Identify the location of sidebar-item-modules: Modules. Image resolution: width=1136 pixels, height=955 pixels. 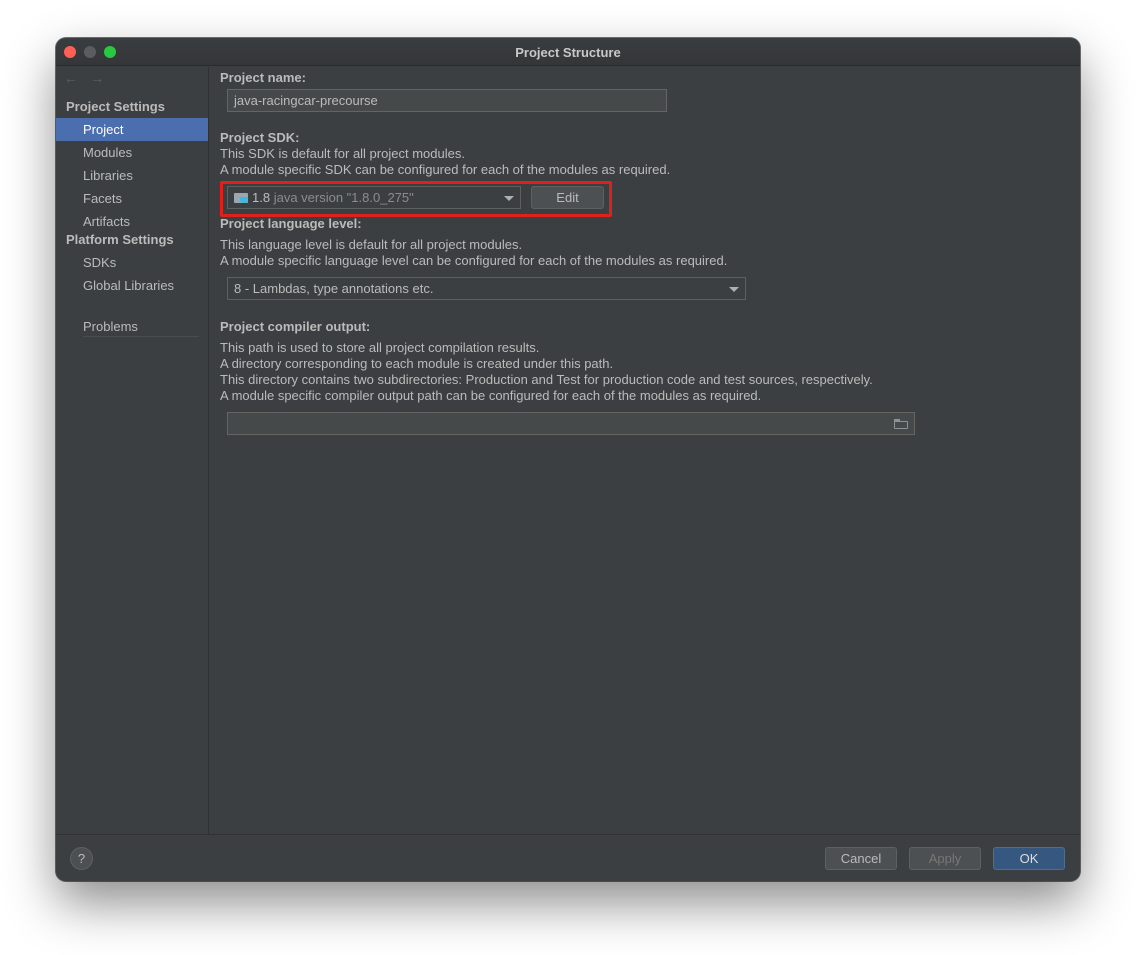
(132, 152).